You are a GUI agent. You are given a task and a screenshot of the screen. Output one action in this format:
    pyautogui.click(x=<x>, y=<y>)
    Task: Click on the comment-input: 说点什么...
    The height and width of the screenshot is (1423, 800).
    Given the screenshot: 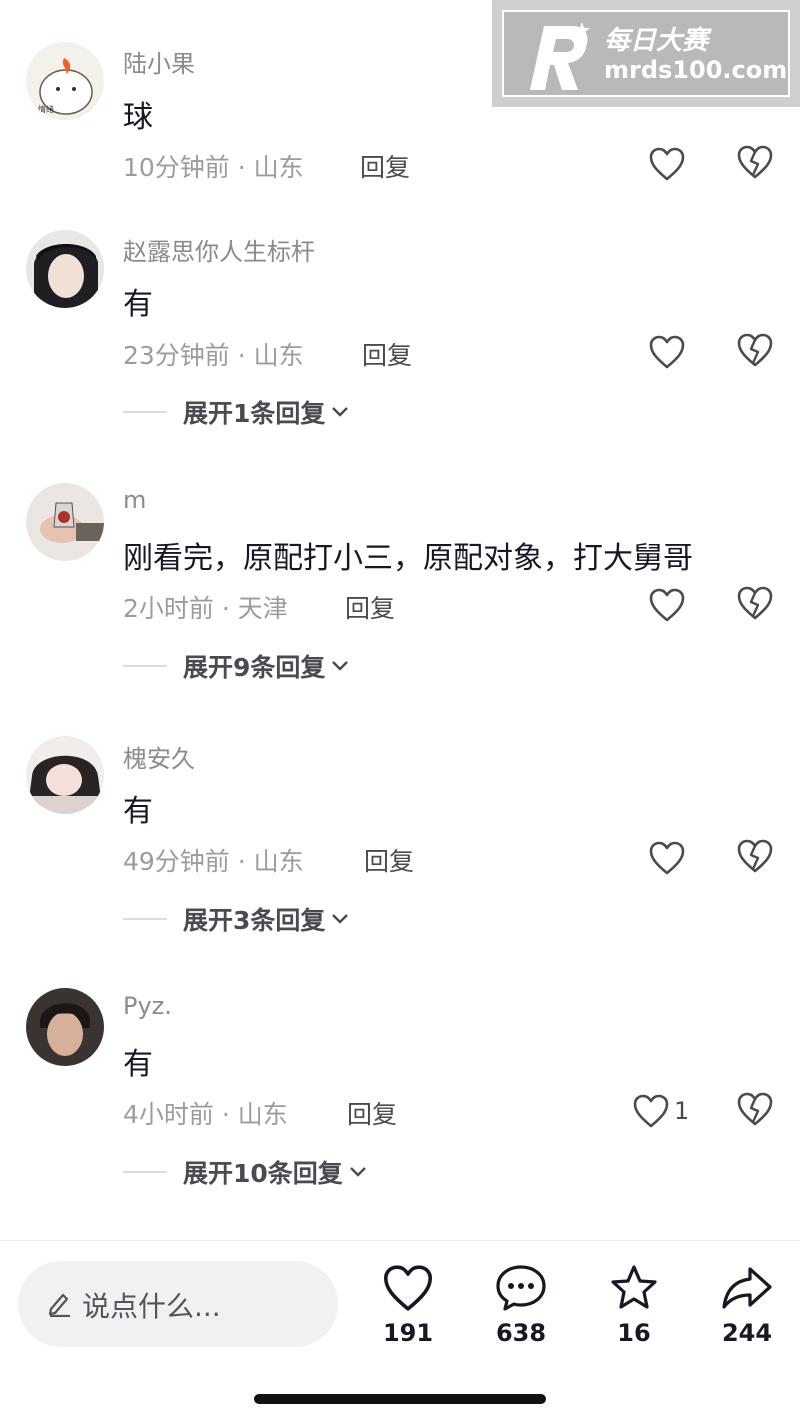 What is the action you would take?
    pyautogui.click(x=178, y=1304)
    